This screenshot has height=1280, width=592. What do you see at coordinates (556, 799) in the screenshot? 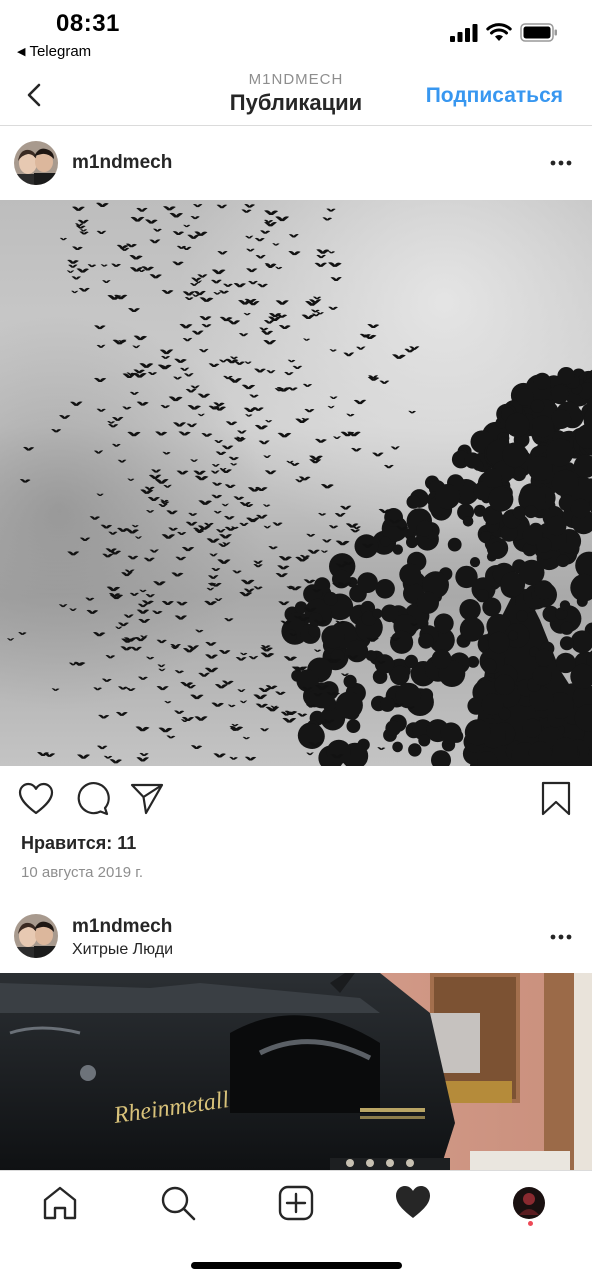
I see `bookmark-icon` at bounding box center [556, 799].